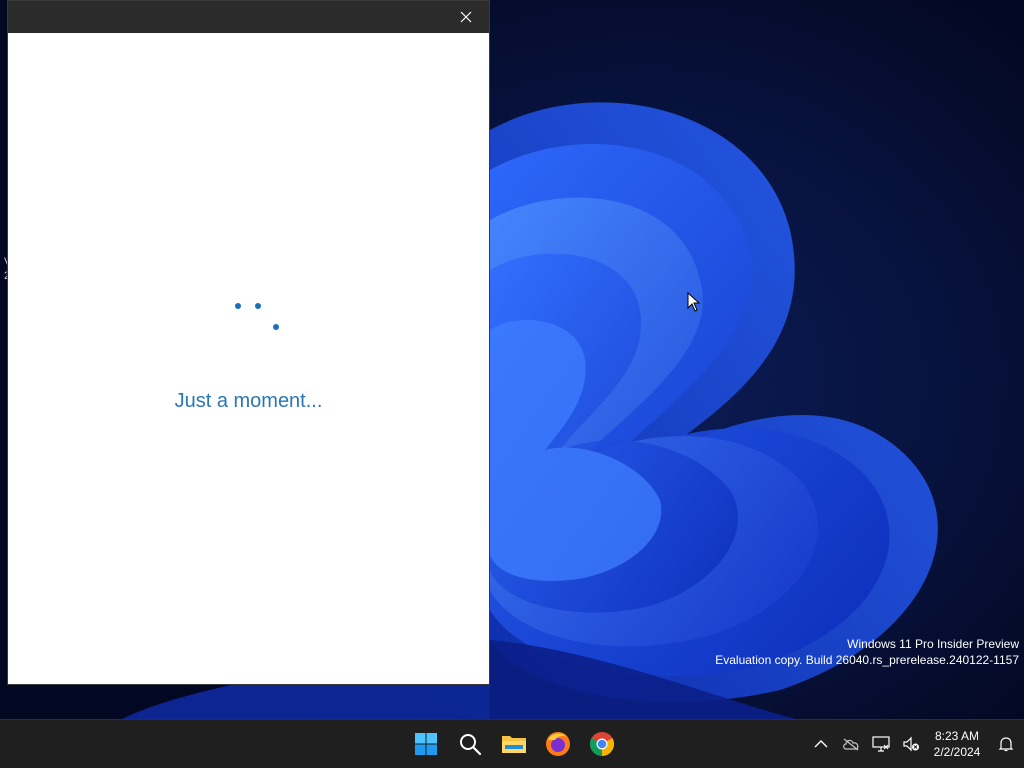 This screenshot has height=768, width=1024. Describe the element at coordinates (933, 644) in the screenshot. I see `watermark-line1: Windows 11 Pro Insider Preview` at that location.